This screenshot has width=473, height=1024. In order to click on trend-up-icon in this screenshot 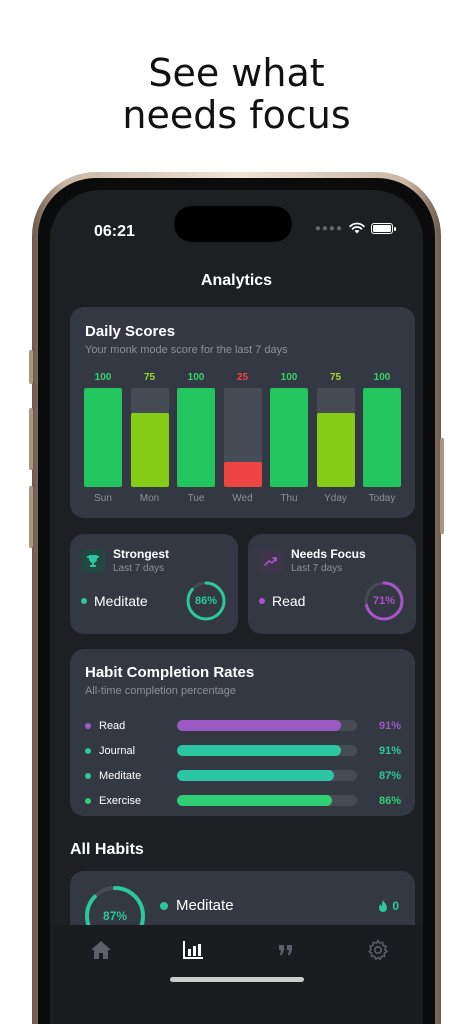, I will do `click(271, 560)`.